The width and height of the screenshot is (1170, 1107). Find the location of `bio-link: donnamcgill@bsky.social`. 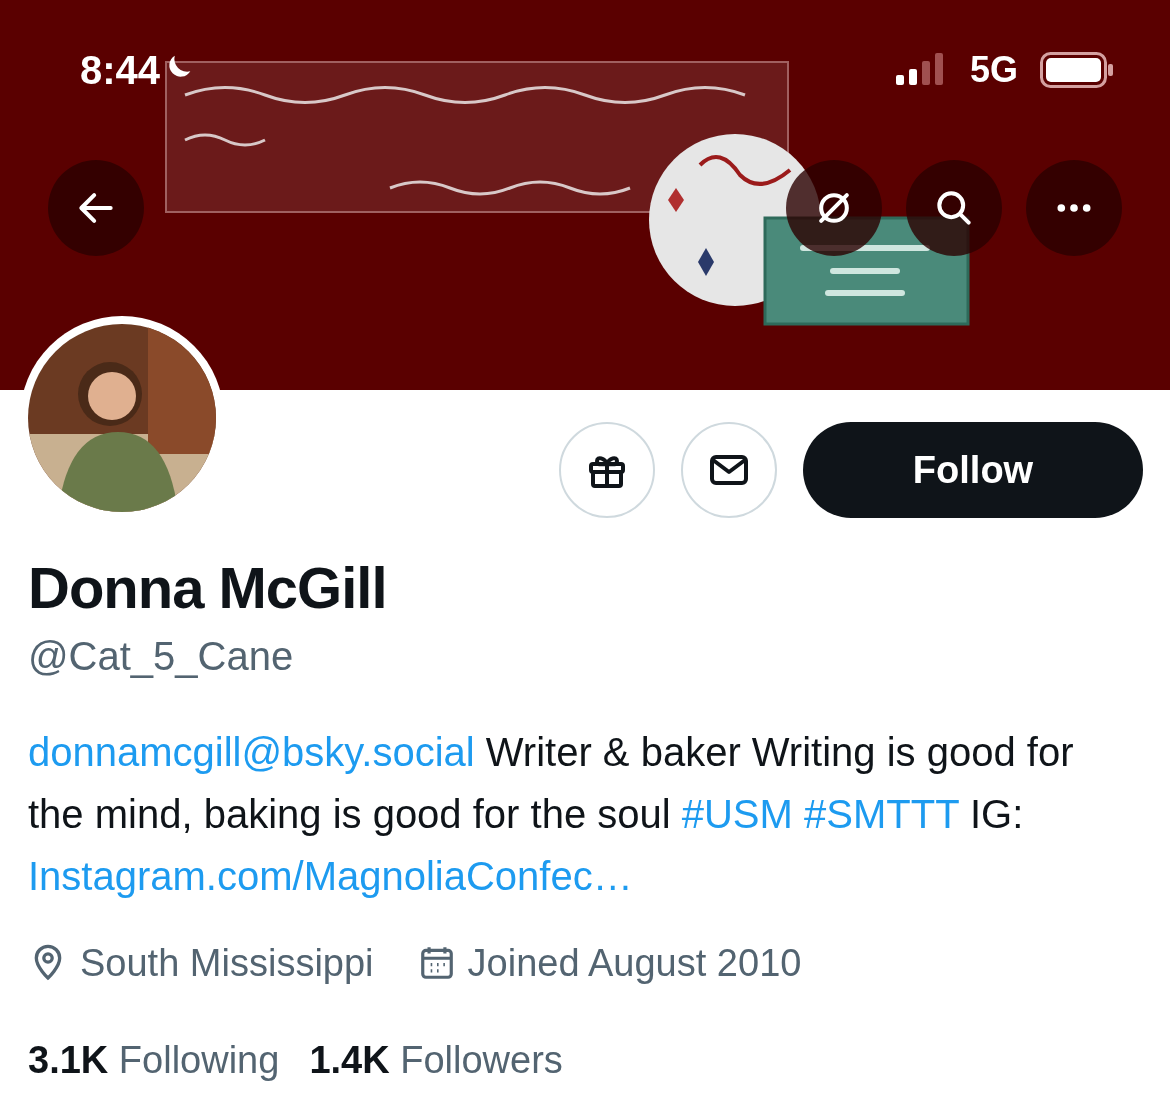

bio-link: donnamcgill@bsky.social is located at coordinates (251, 751).